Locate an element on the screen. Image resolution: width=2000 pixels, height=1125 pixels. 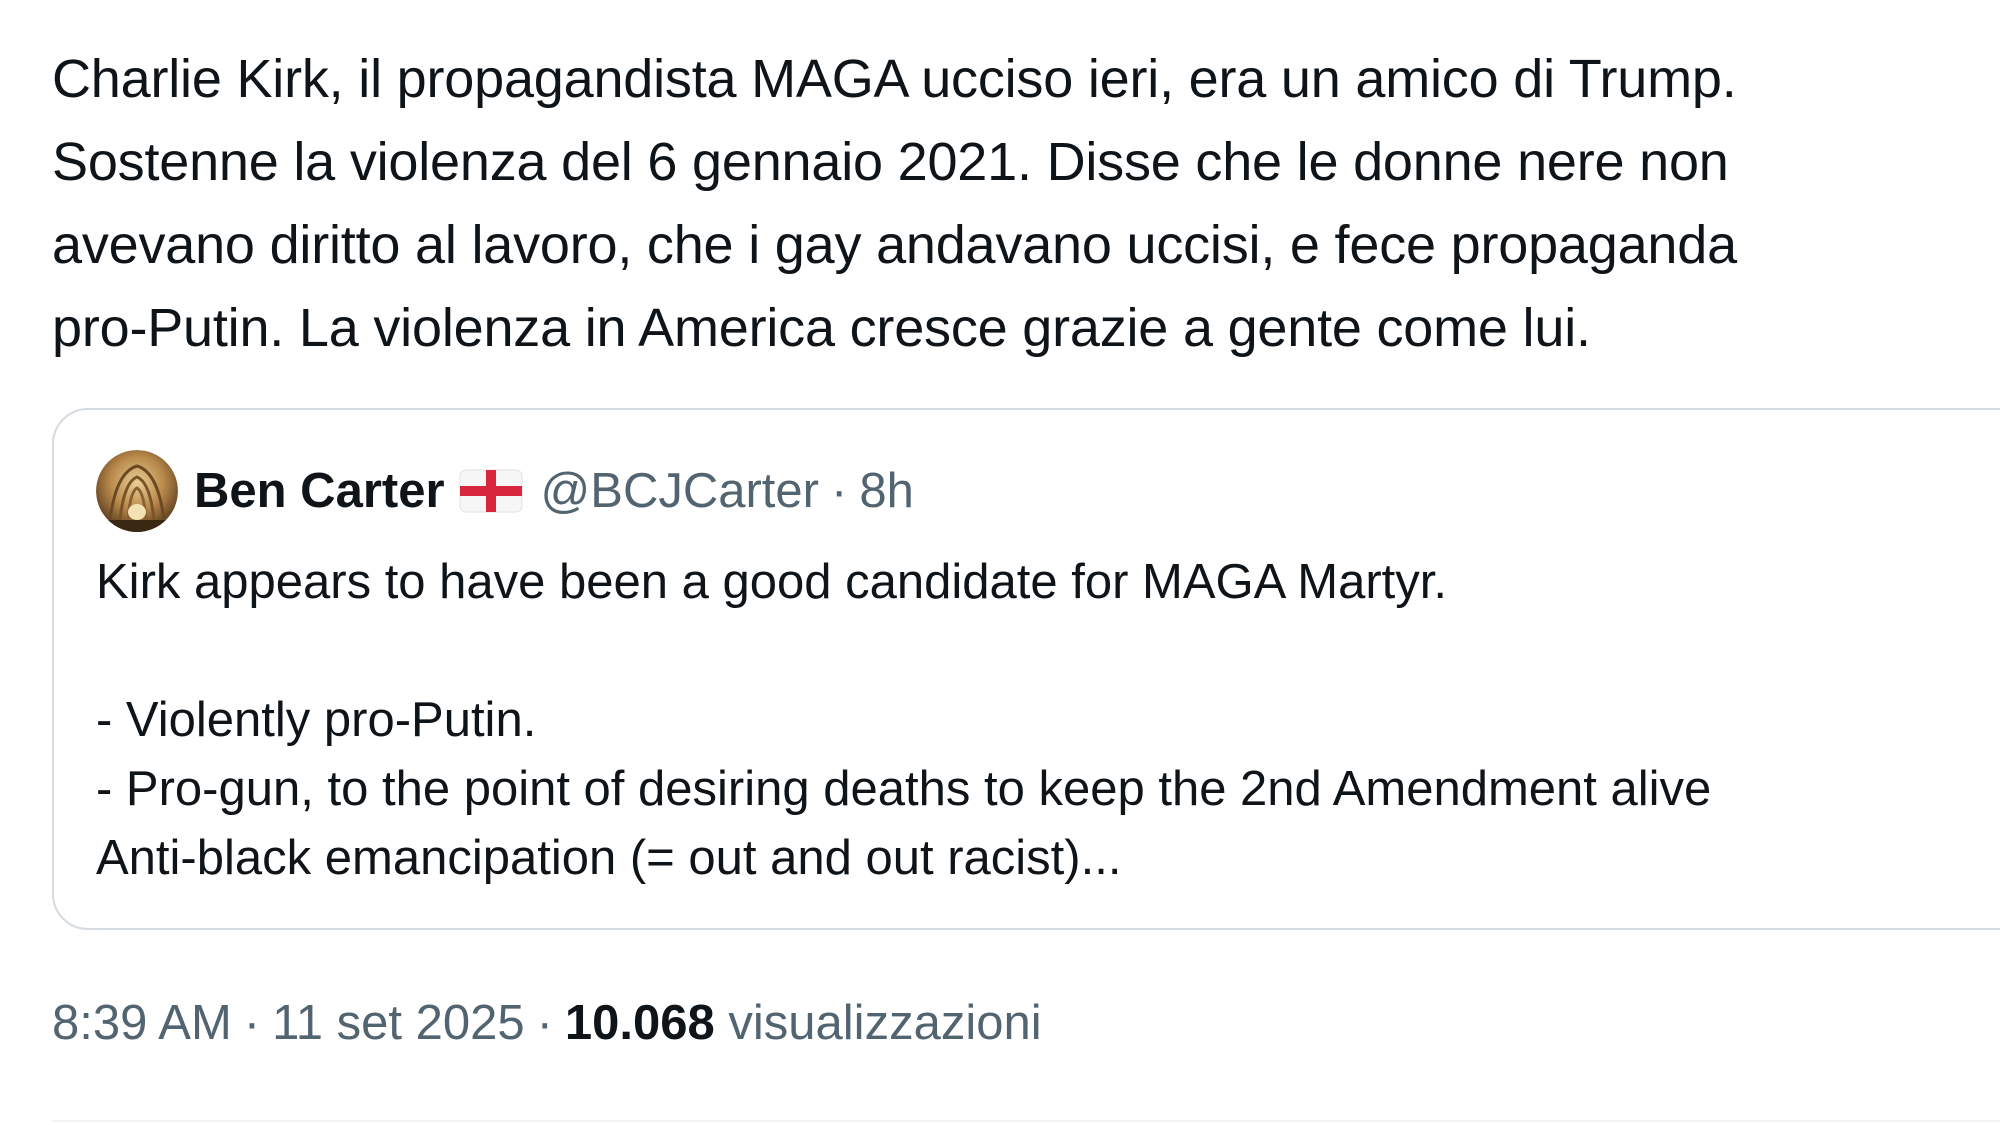
england-flag-icon is located at coordinates (491, 491).